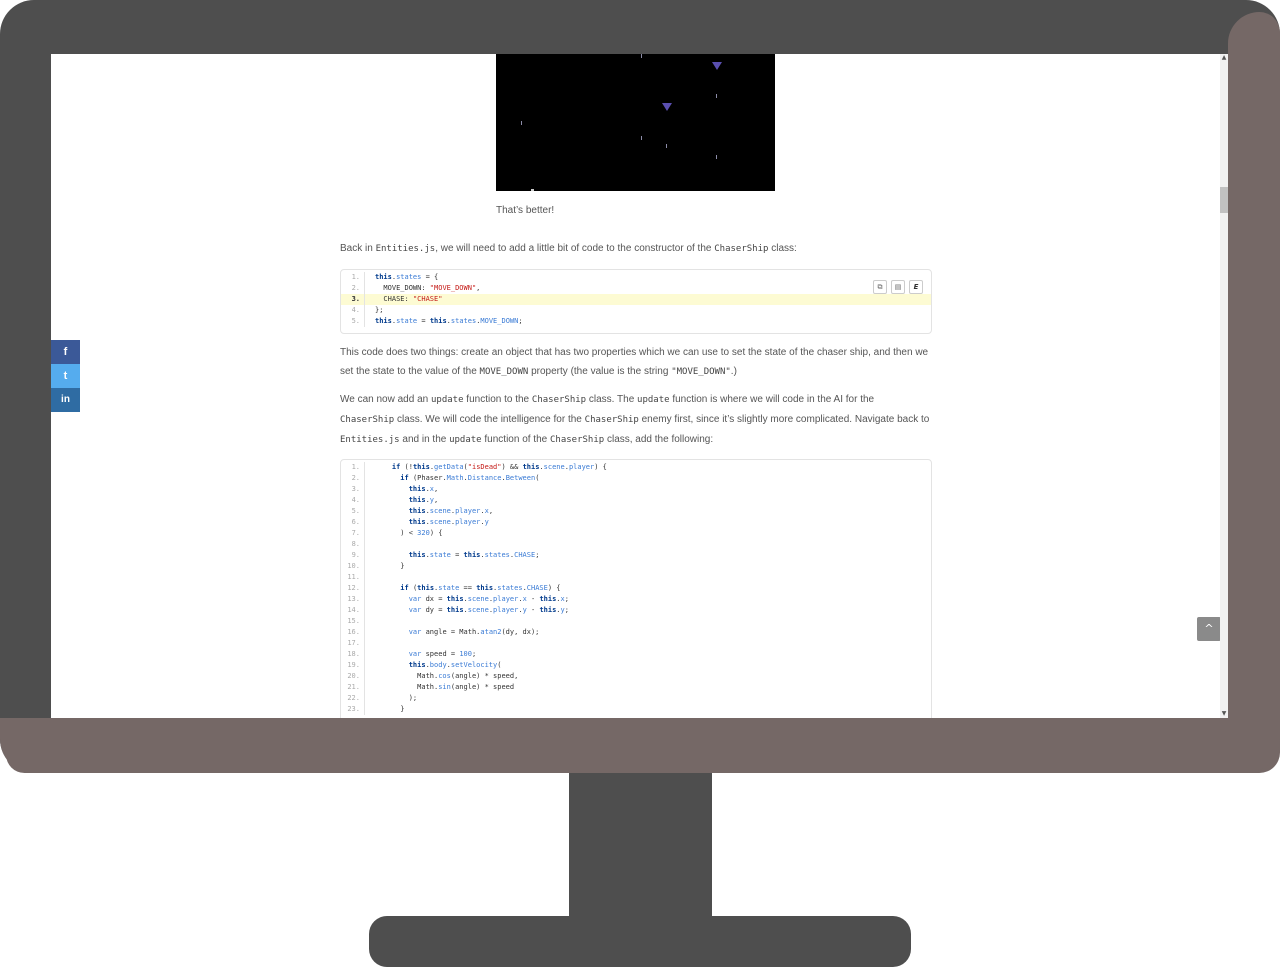 This screenshot has width=1280, height=967. I want to click on line-number: 21., so click(353, 687).